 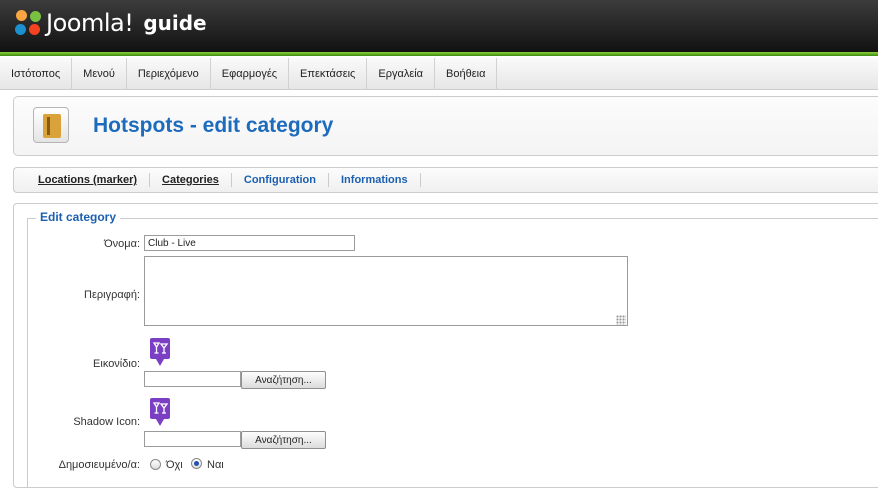 What do you see at coordinates (174, 465) in the screenshot?
I see `published-no-label: Όχι` at bounding box center [174, 465].